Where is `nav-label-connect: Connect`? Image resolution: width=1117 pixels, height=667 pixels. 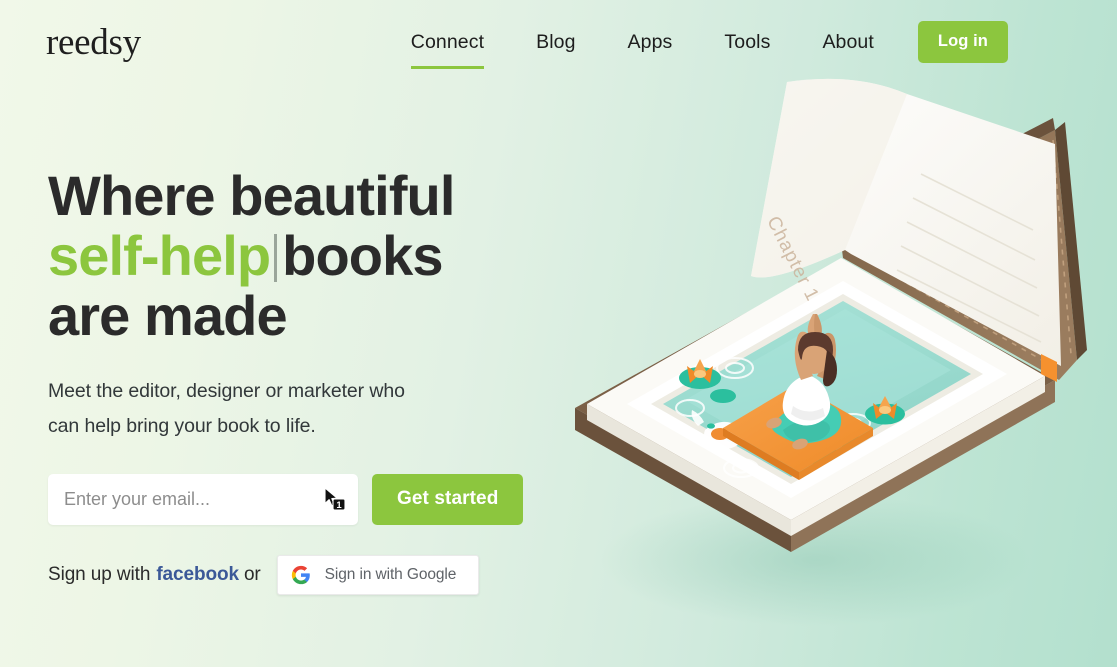 nav-label-connect: Connect is located at coordinates (447, 41).